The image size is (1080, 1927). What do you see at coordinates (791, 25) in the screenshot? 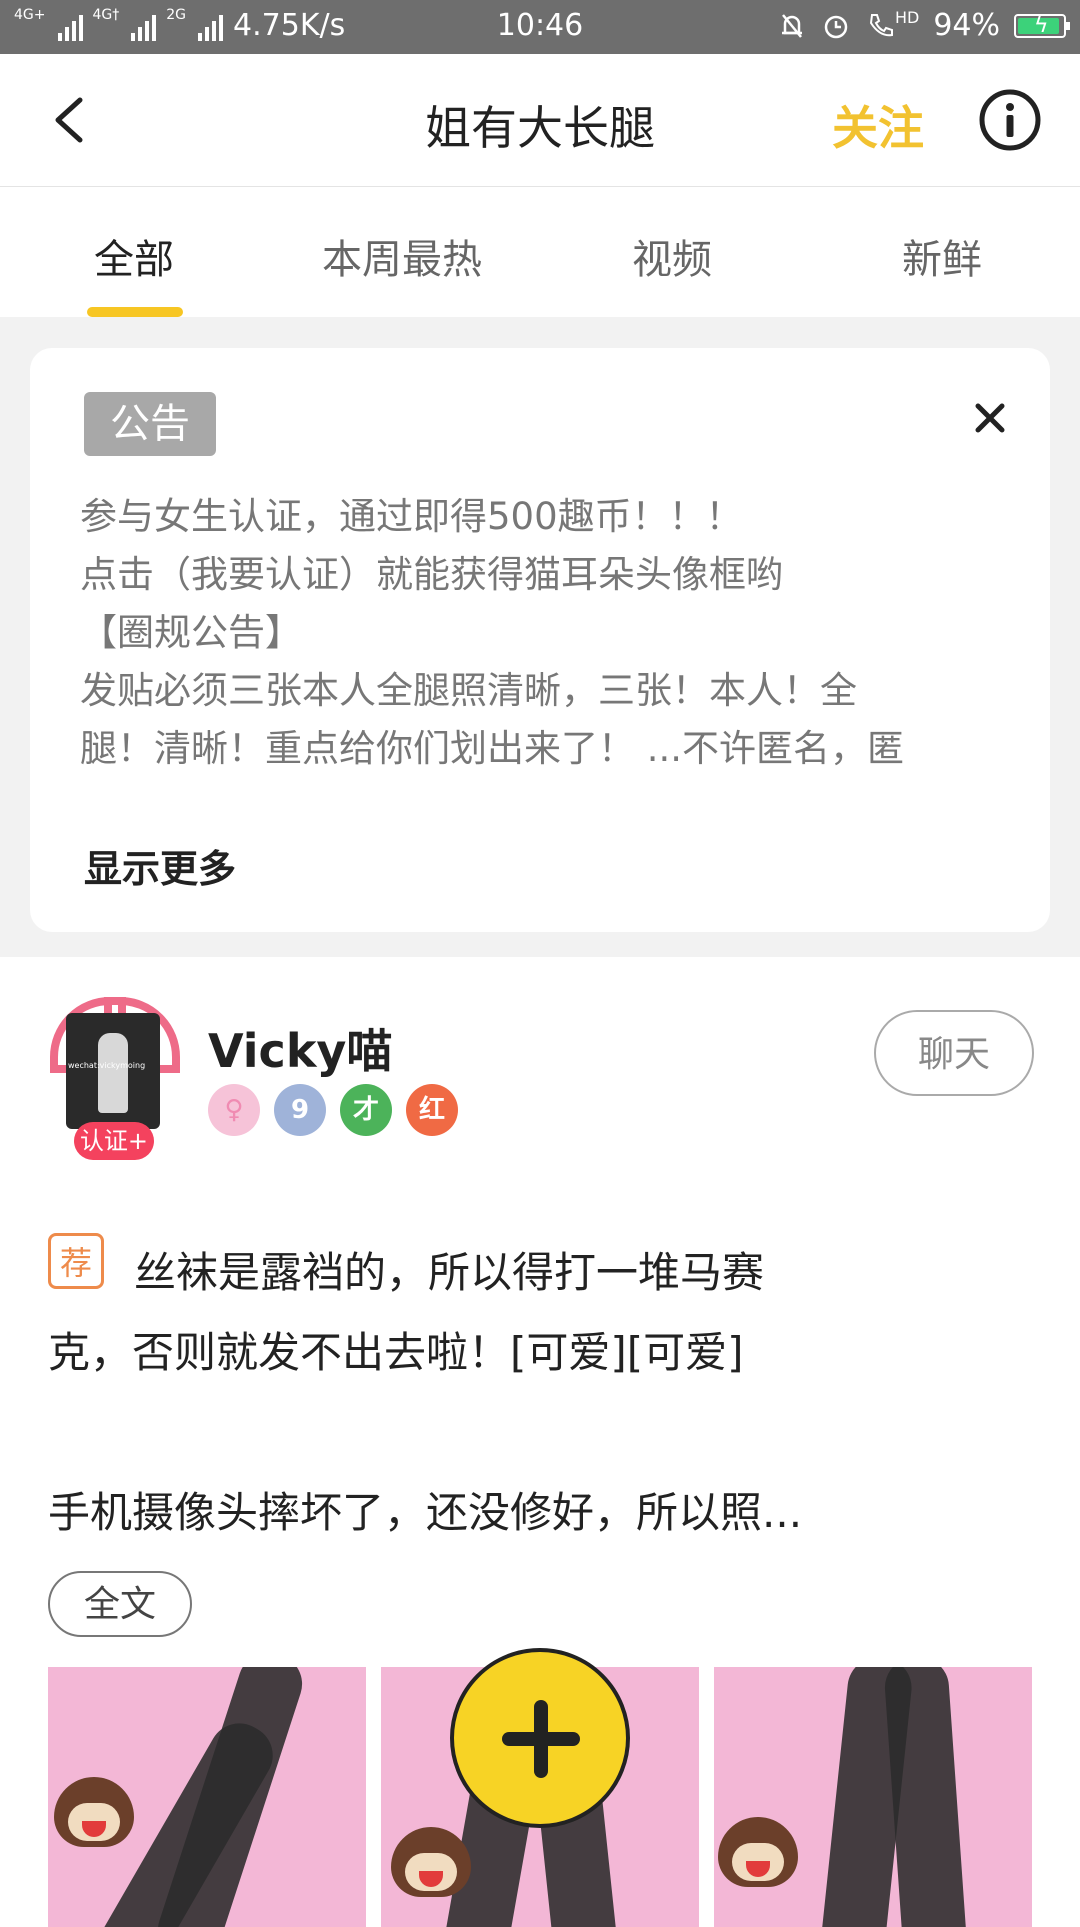
I see `bell-off-icon` at bounding box center [791, 25].